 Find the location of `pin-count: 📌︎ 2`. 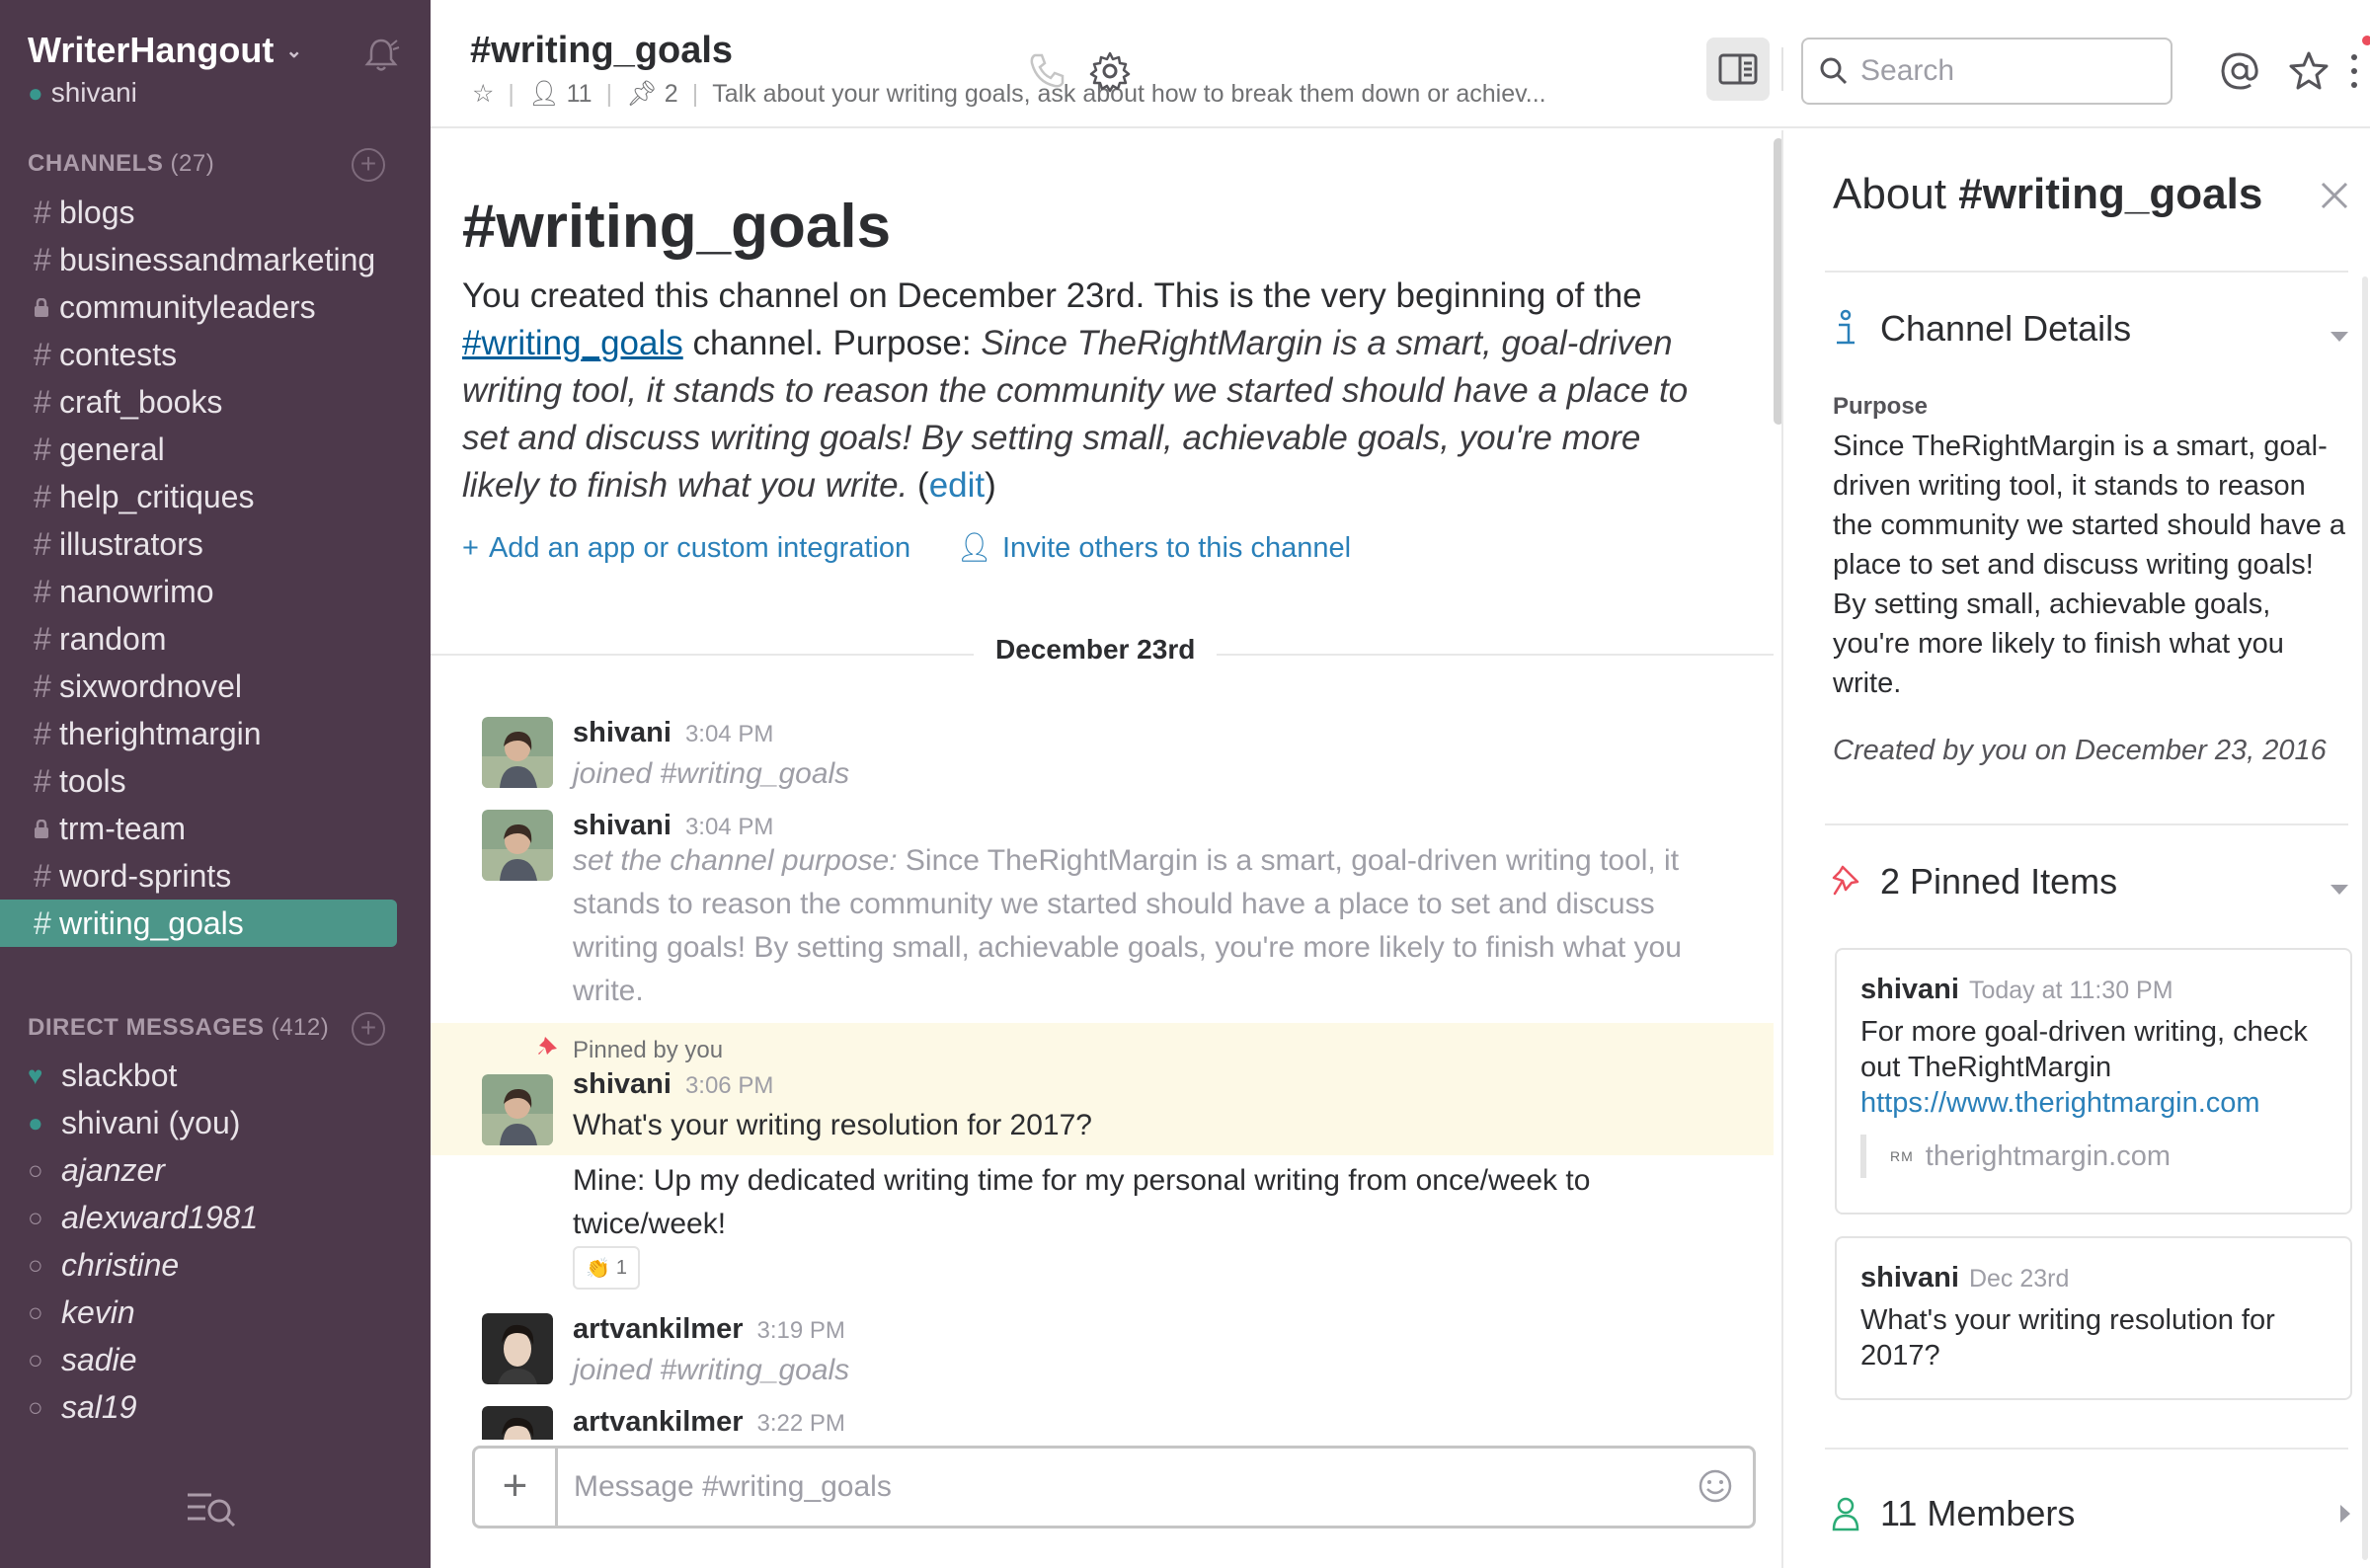

pin-count: 📌︎ 2 is located at coordinates (652, 94).